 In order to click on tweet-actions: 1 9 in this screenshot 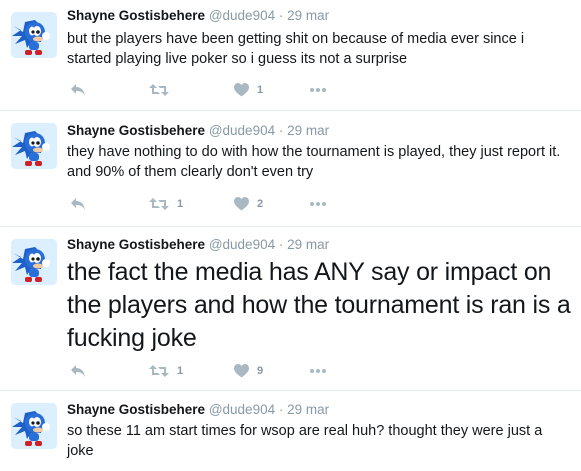, I will do `click(217, 371)`.